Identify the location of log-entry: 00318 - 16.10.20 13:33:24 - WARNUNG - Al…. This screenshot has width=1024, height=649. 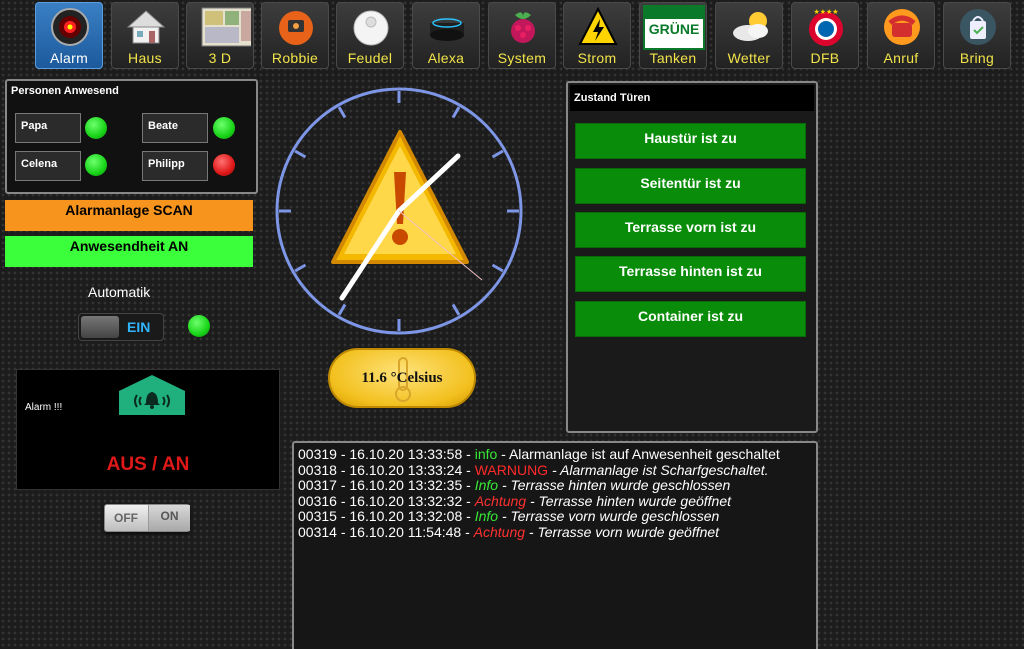
(533, 470).